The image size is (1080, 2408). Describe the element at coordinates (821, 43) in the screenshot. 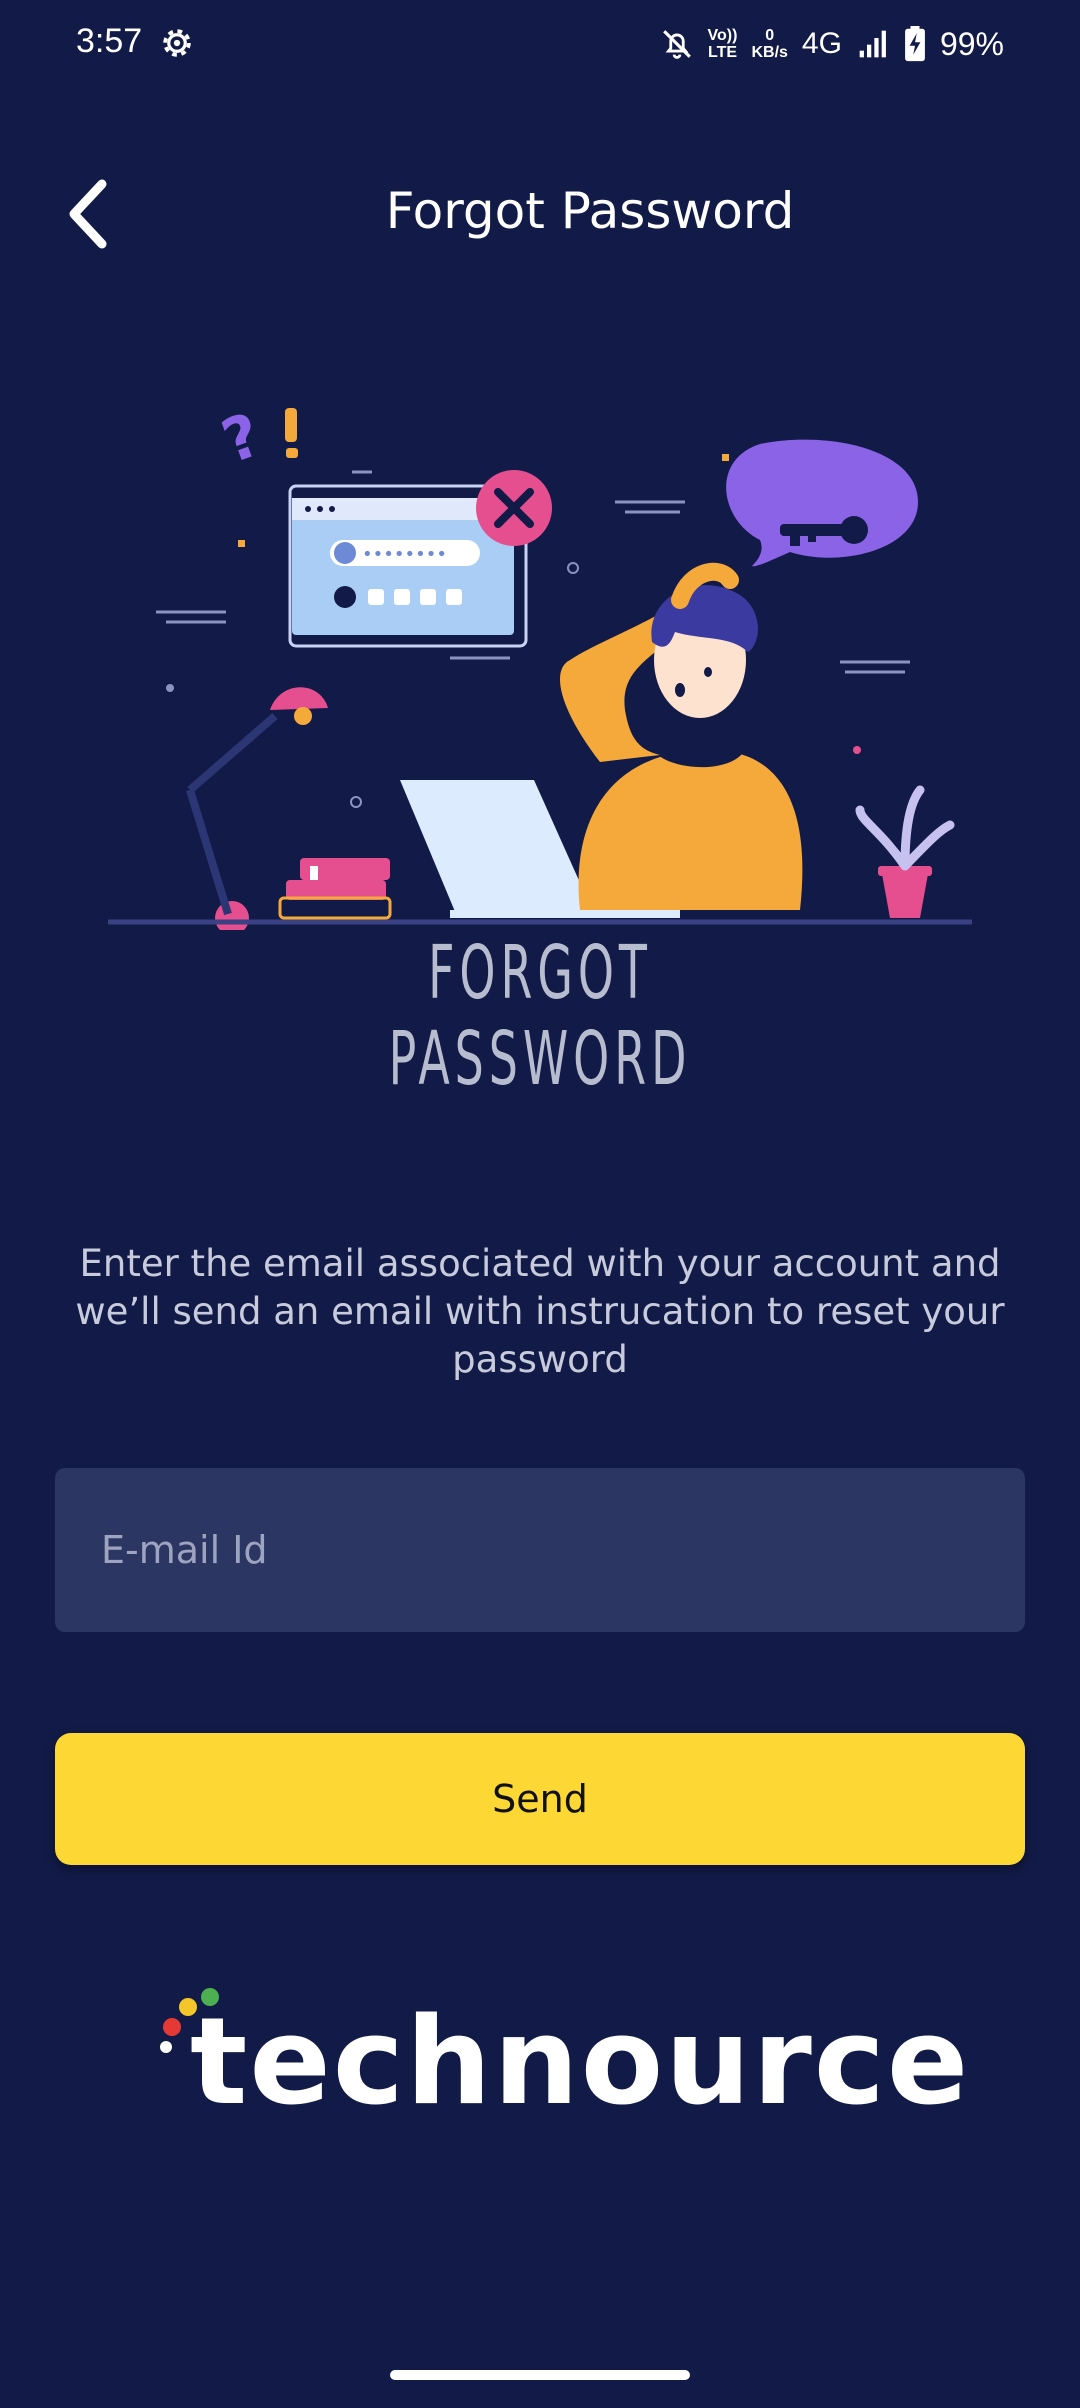

I see `network-type: 4G` at that location.